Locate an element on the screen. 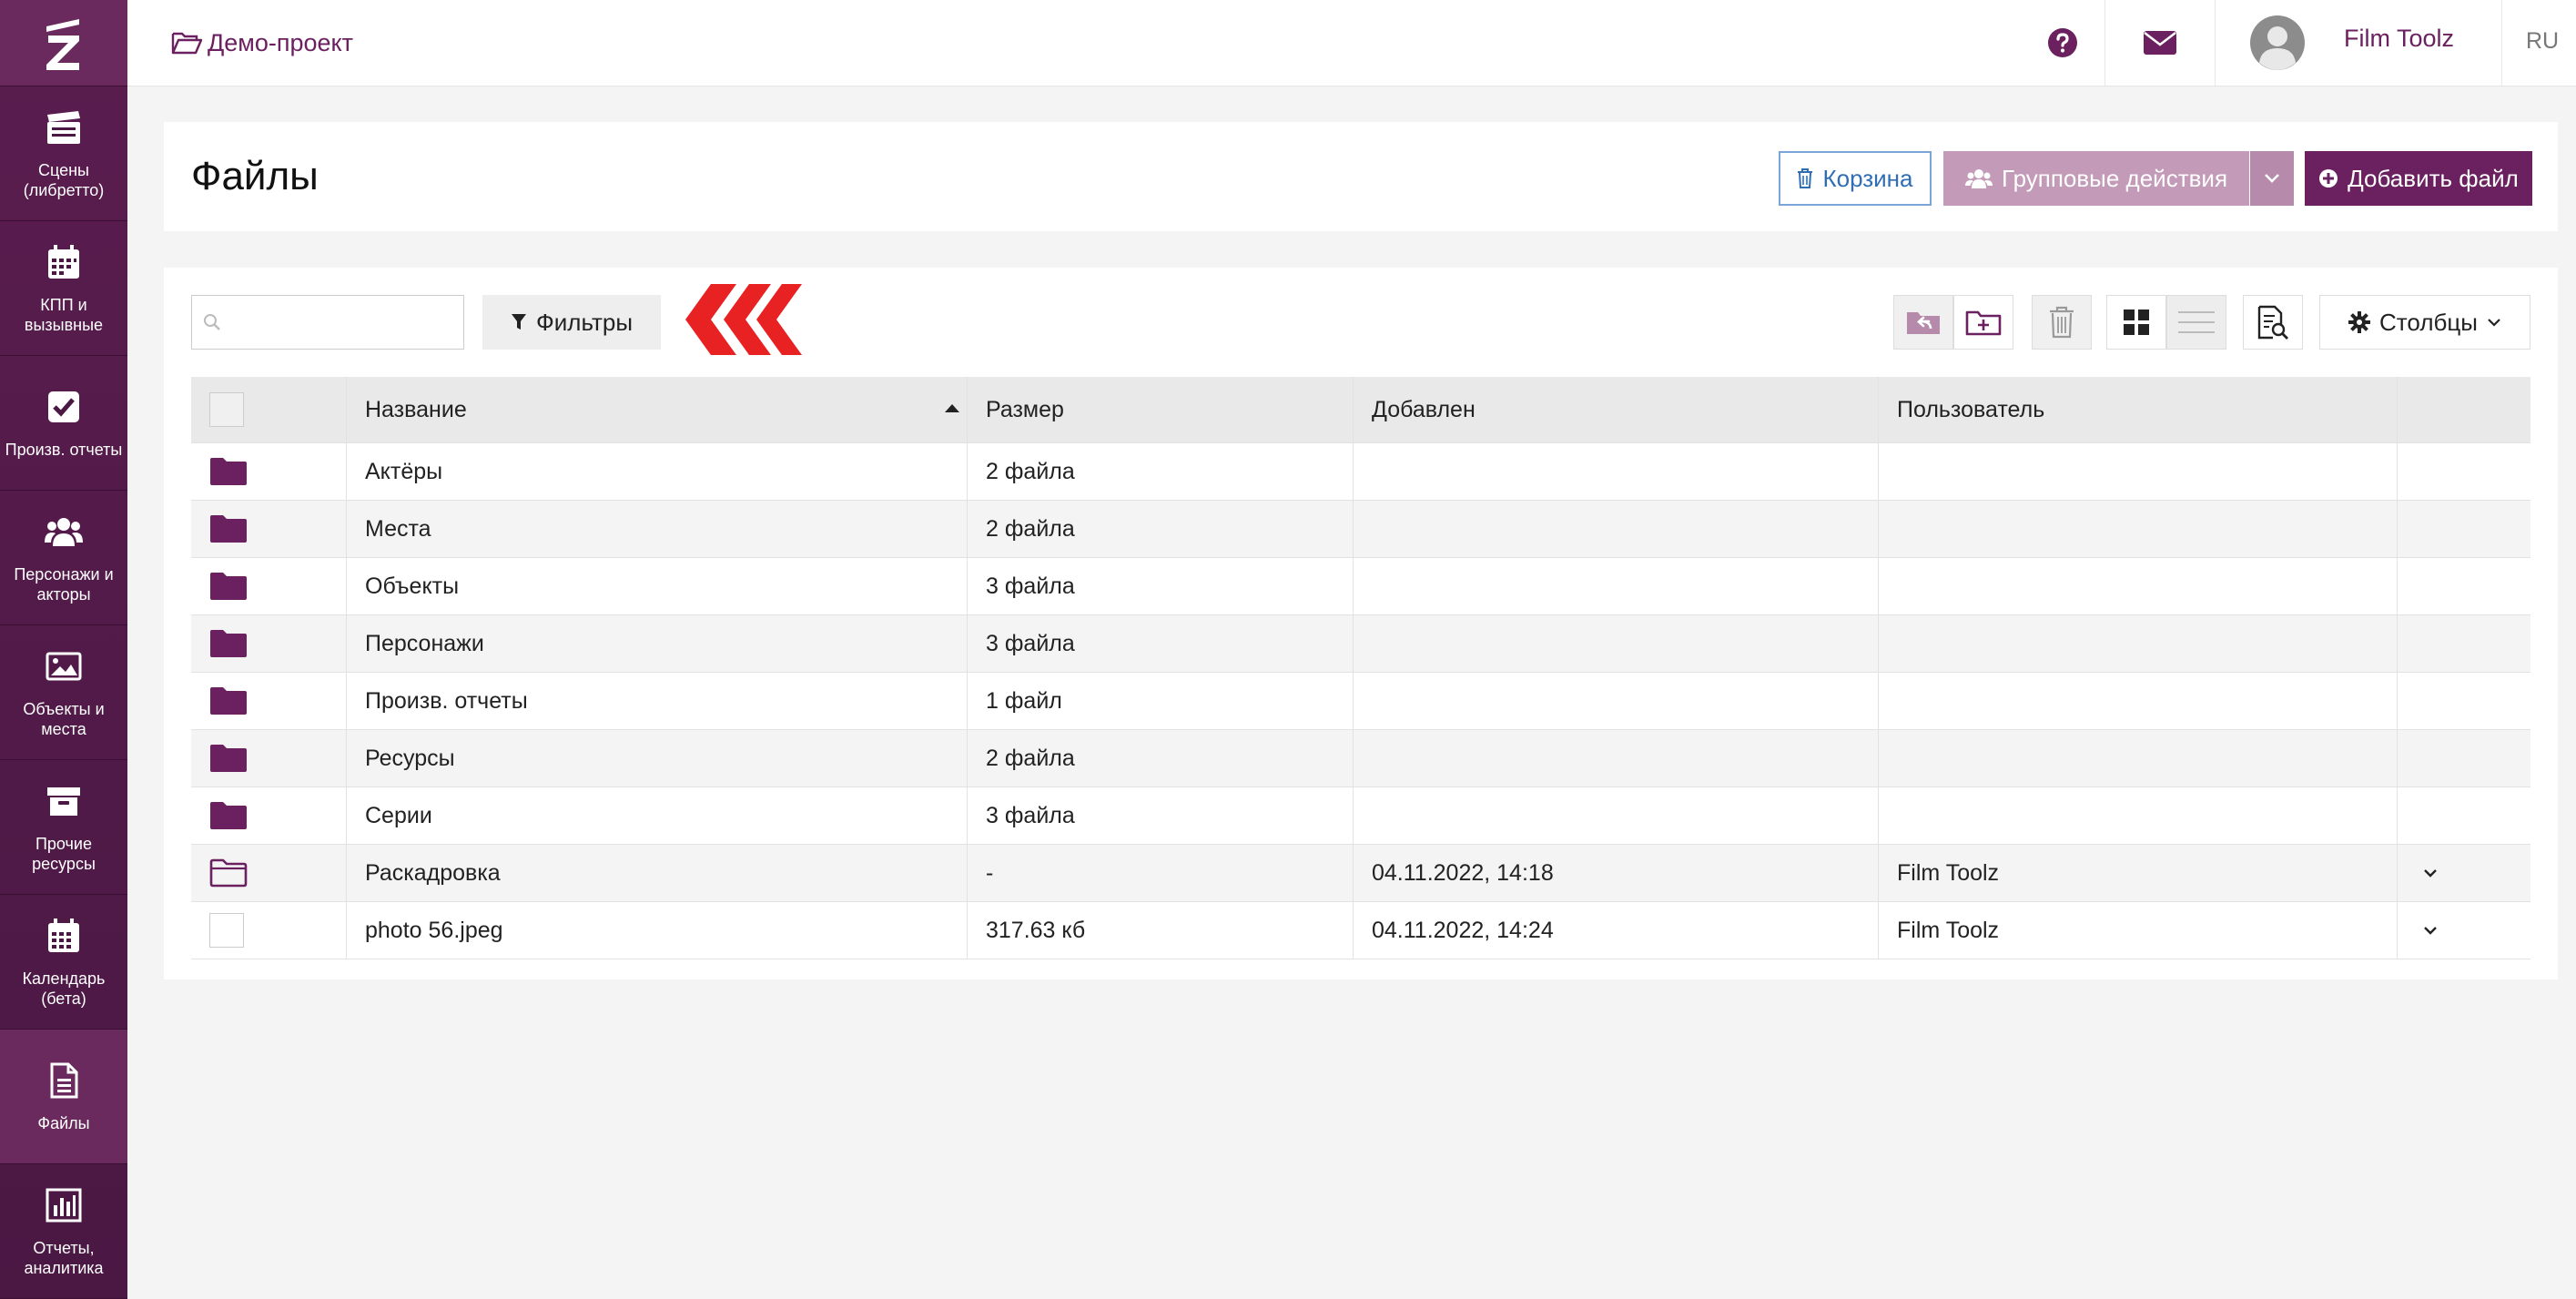 The image size is (2576, 1299). column-header-label: Пользователь is located at coordinates (1971, 409).